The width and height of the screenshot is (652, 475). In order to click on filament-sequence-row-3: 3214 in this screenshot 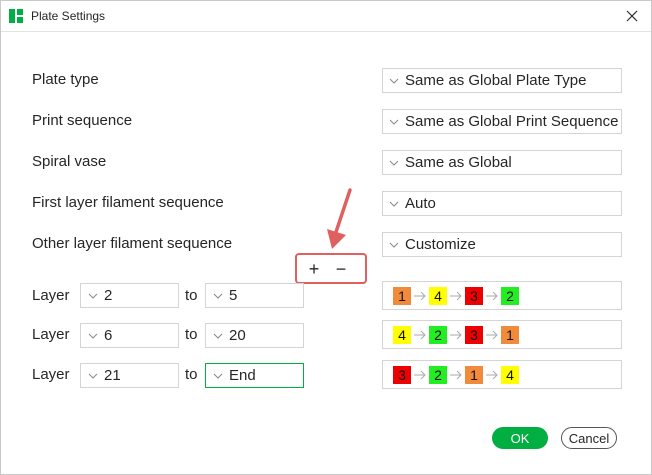, I will do `click(502, 374)`.